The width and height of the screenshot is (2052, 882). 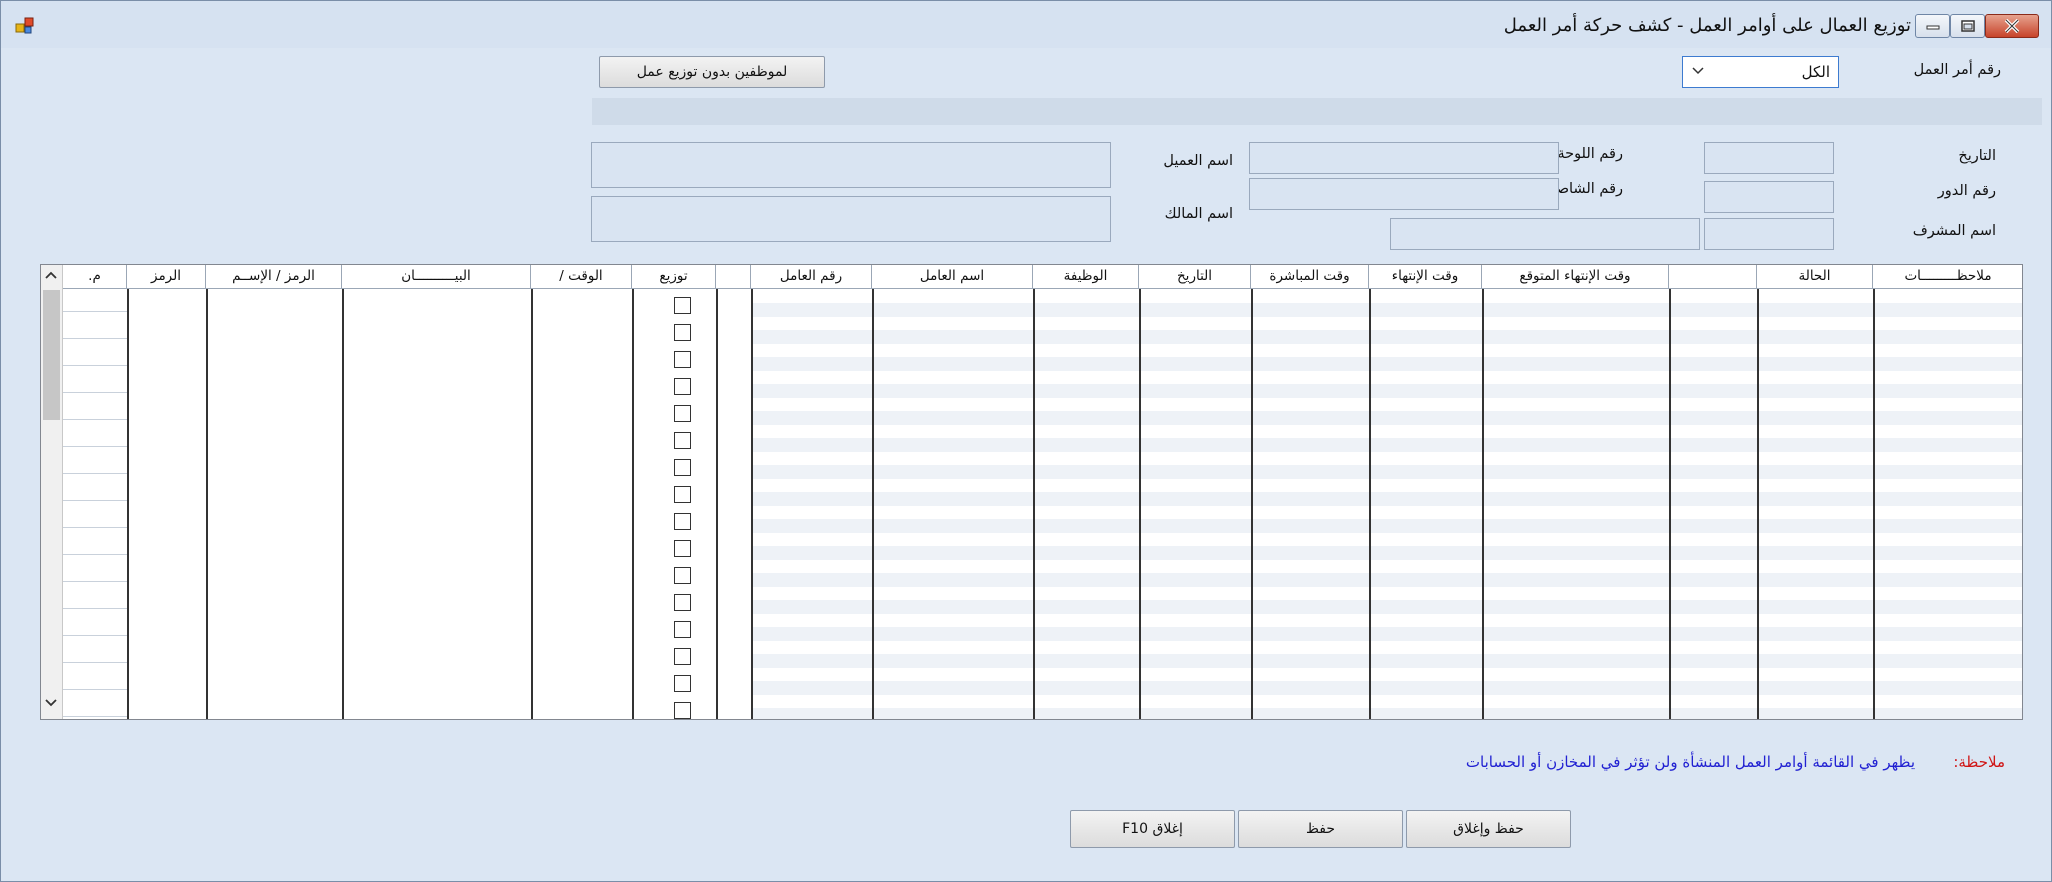 What do you see at coordinates (1404, 158) in the screenshot?
I see `plate-field` at bounding box center [1404, 158].